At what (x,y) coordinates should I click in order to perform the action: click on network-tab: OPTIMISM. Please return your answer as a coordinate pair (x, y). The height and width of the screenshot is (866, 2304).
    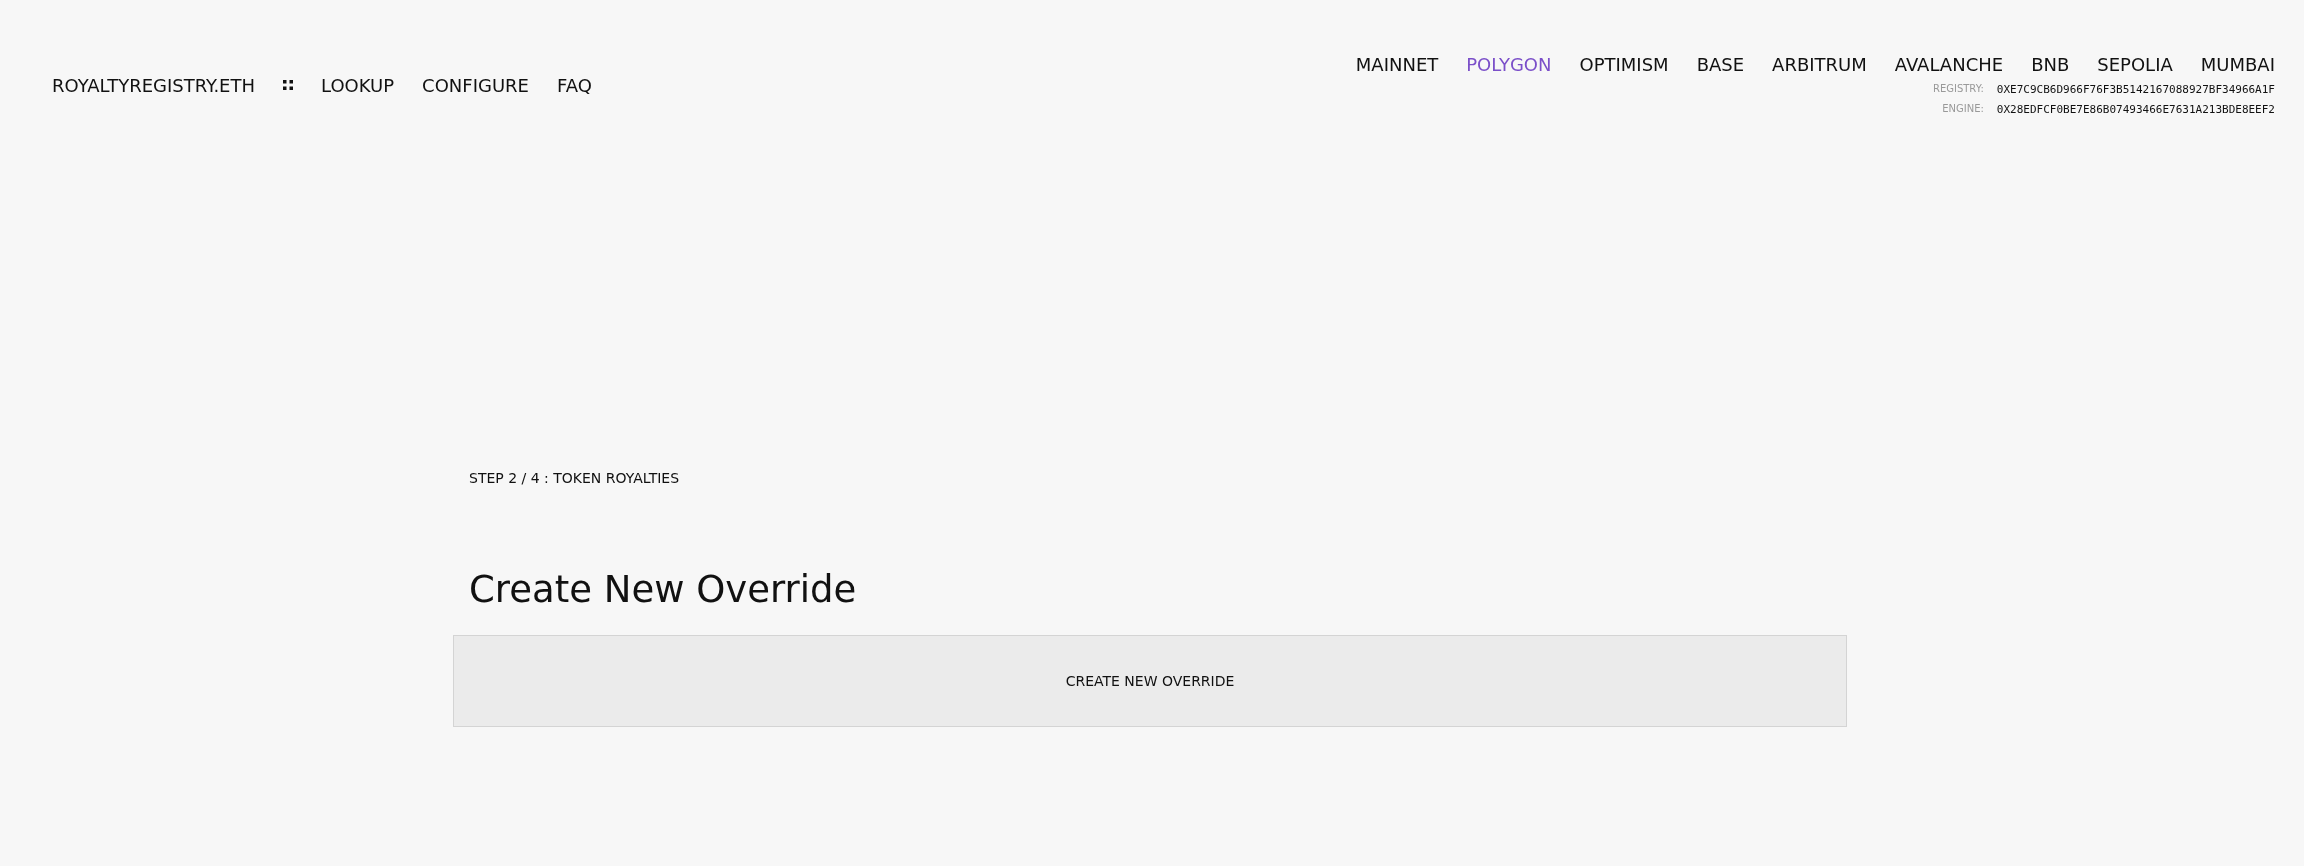
    Looking at the image, I should click on (1624, 64).